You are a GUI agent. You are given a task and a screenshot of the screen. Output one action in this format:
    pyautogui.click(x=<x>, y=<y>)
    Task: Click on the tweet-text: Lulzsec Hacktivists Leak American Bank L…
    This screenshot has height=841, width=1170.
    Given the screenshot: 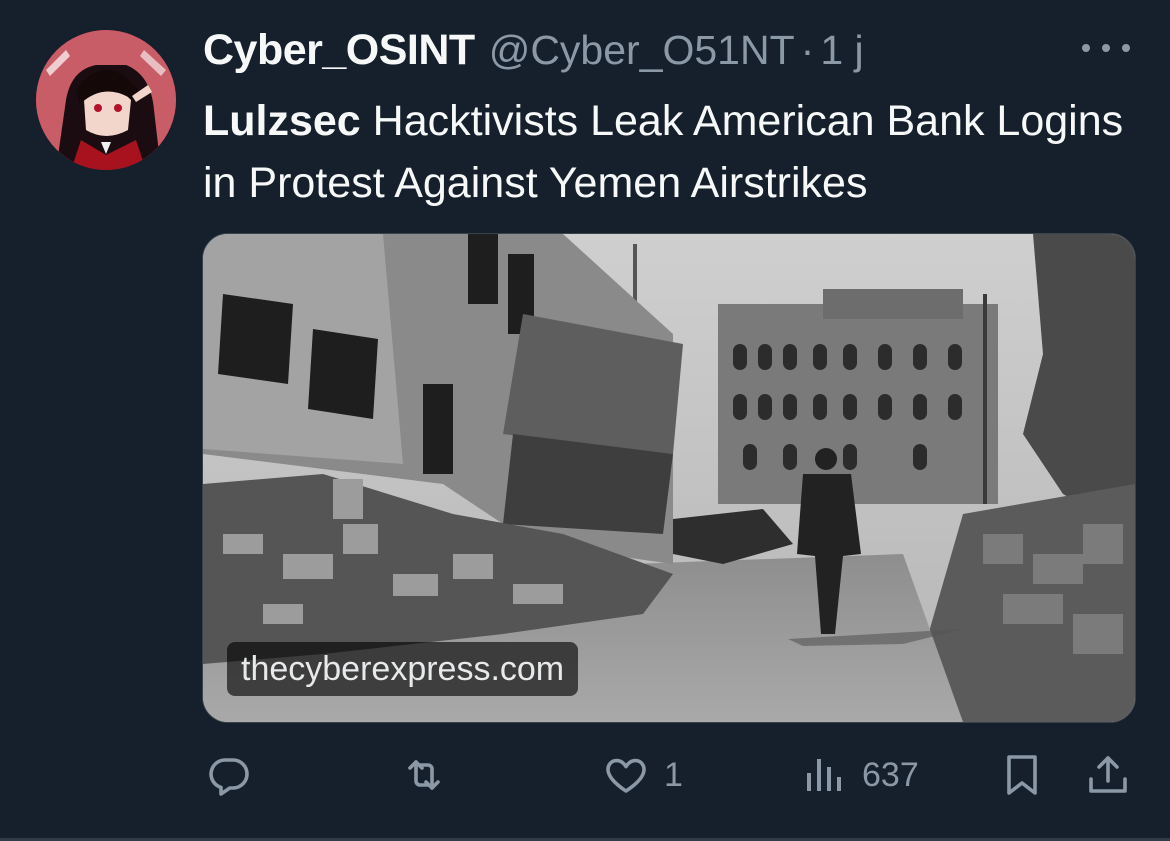 What is the action you would take?
    pyautogui.click(x=673, y=152)
    